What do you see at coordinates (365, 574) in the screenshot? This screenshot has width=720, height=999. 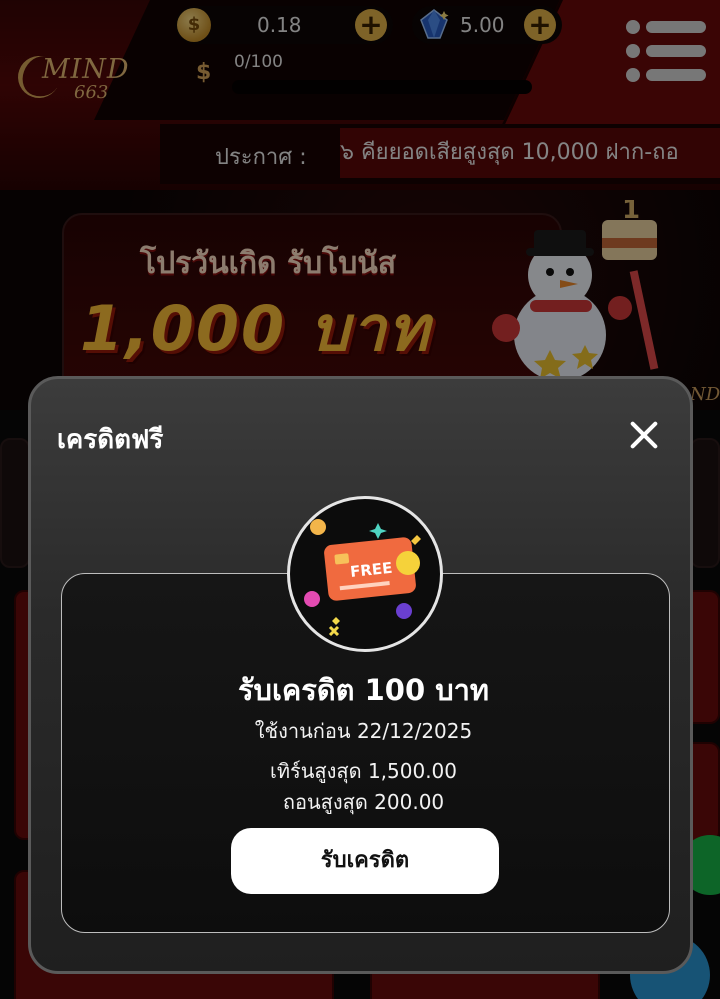 I see `free-credit-card-icon: FREE` at bounding box center [365, 574].